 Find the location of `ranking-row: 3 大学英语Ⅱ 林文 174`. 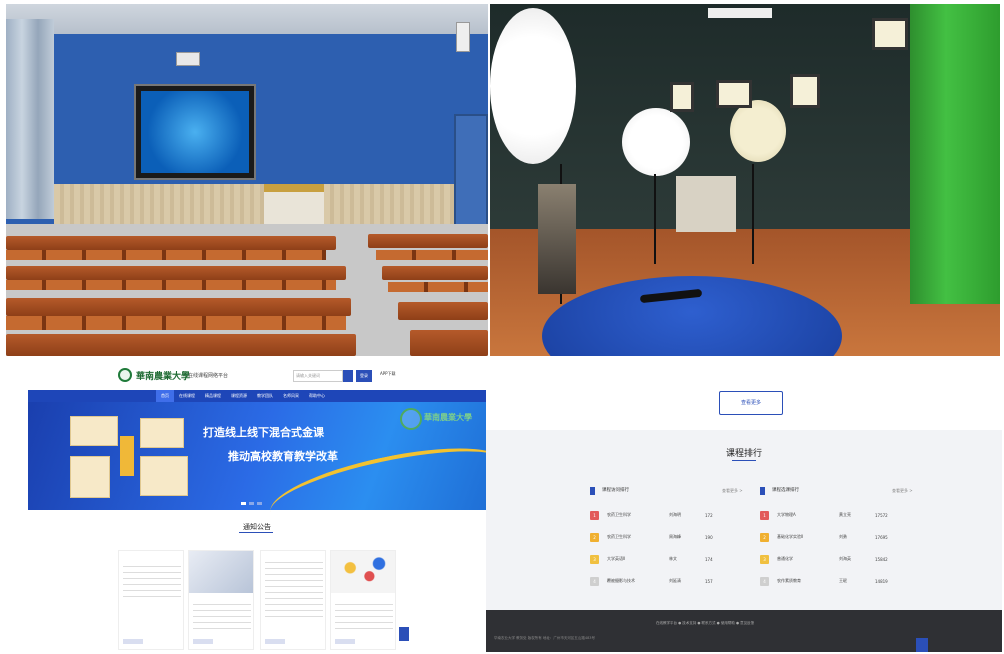

ranking-row: 3 大学英语Ⅱ 林文 174 is located at coordinates (665, 559).